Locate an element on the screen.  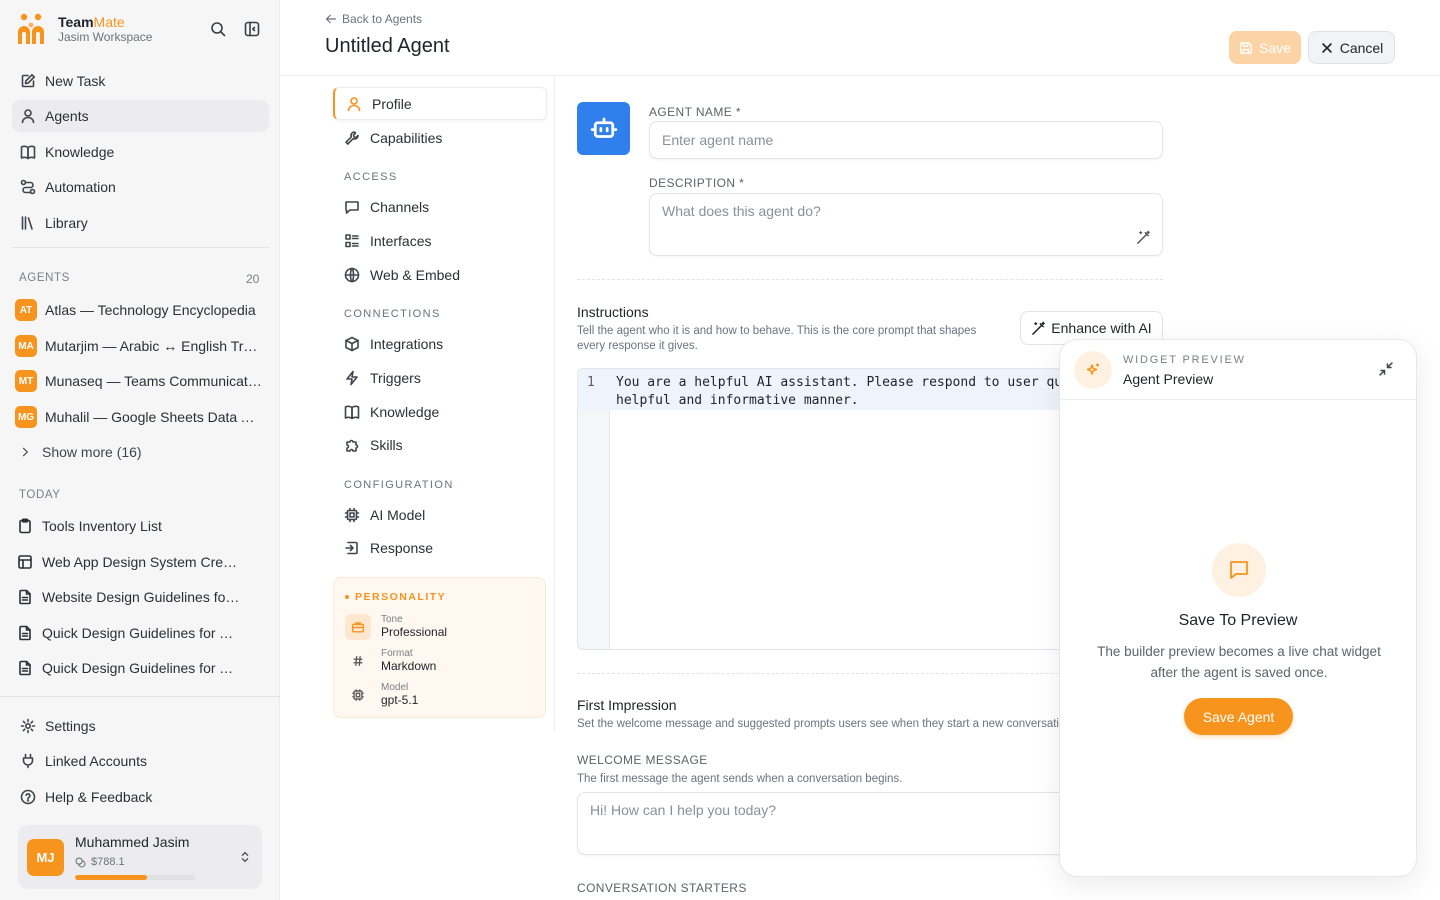
tab-skills: Skills is located at coordinates (440, 444).